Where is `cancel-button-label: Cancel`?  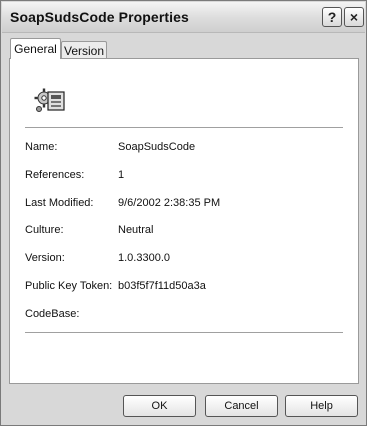
cancel-button-label: Cancel is located at coordinates (241, 406).